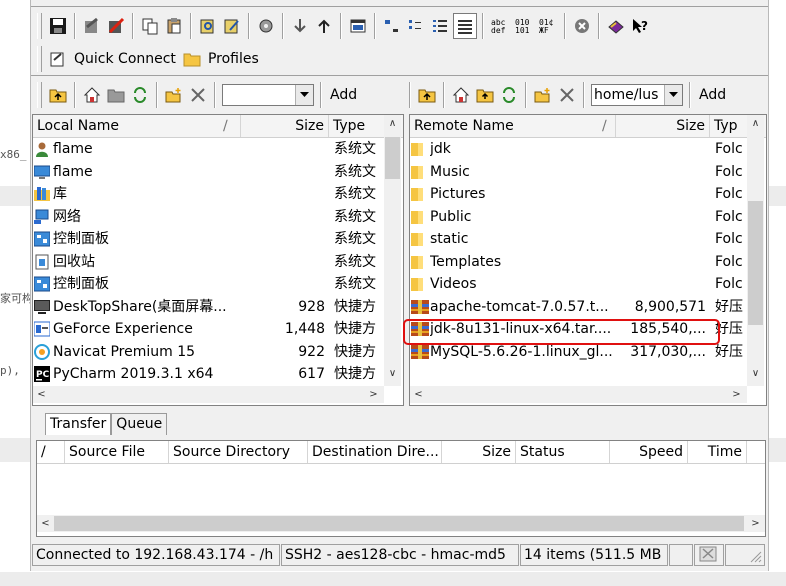 The width and height of the screenshot is (786, 586). What do you see at coordinates (359, 126) in the screenshot?
I see `local-type-column-header: Type` at bounding box center [359, 126].